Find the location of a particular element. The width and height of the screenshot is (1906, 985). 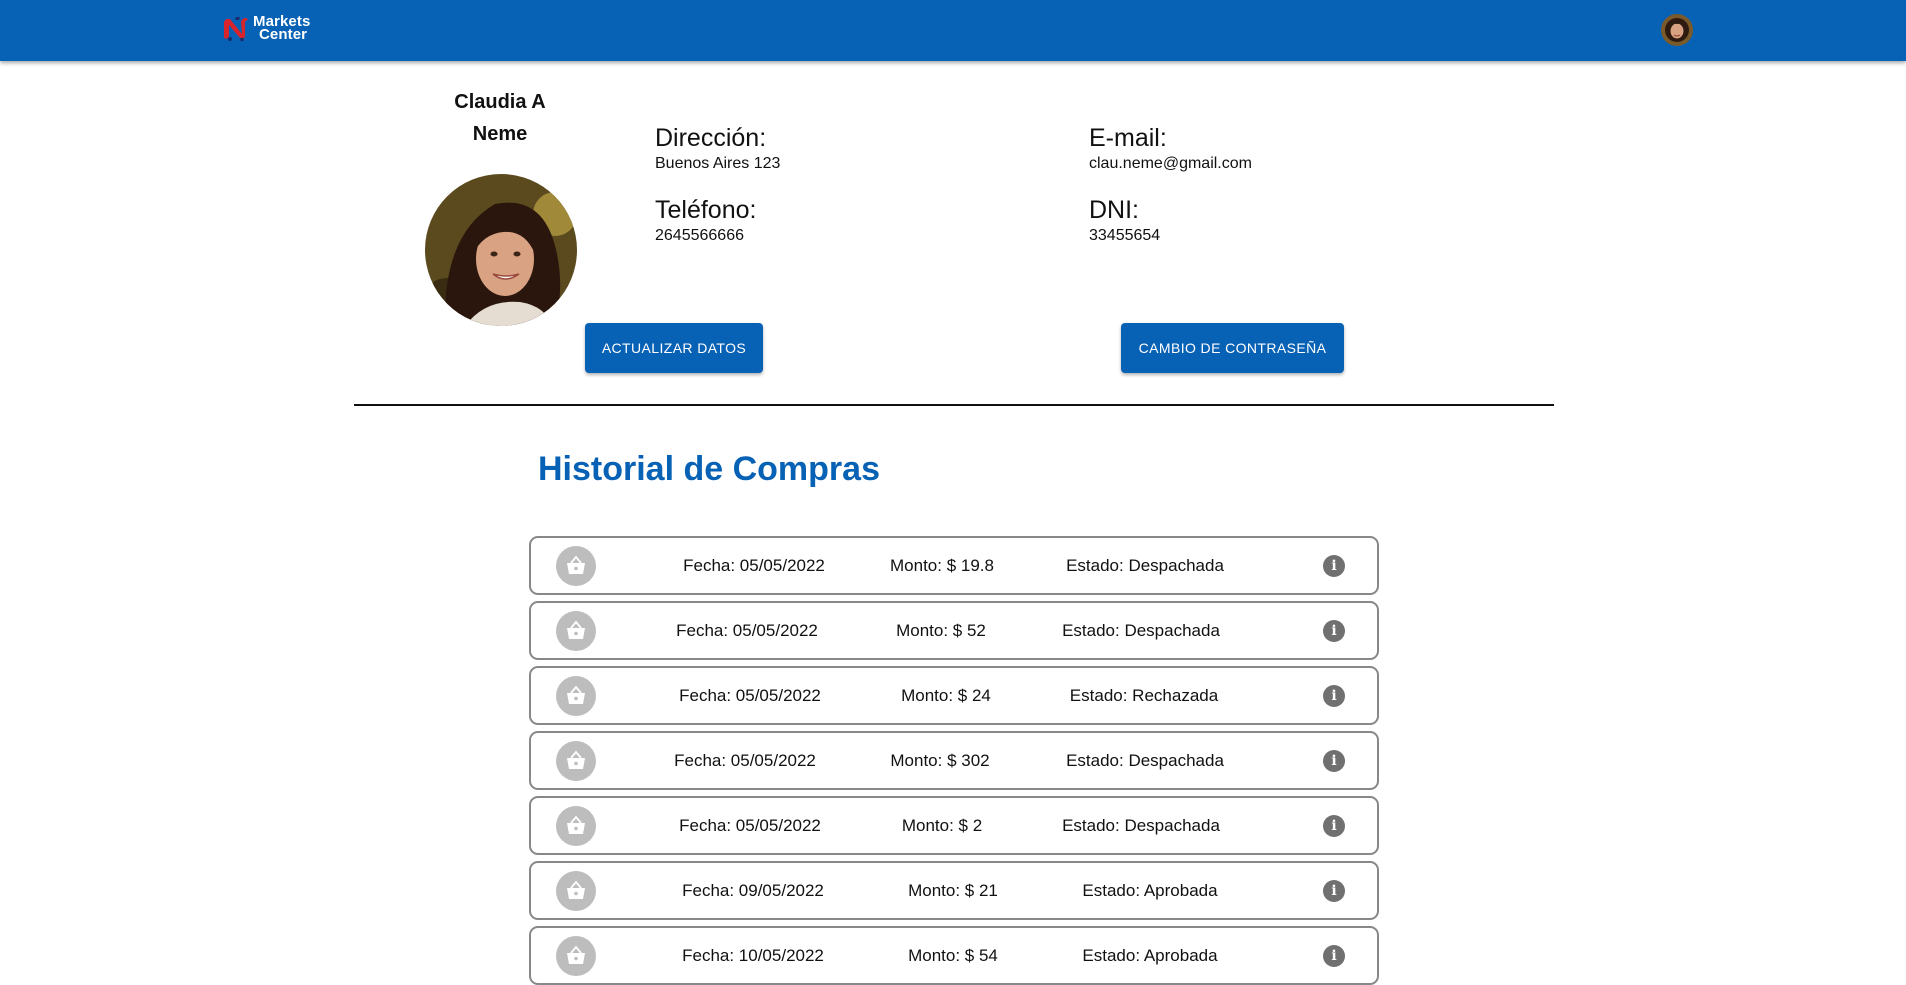

app-bar: Markets Center is located at coordinates (953, 30).